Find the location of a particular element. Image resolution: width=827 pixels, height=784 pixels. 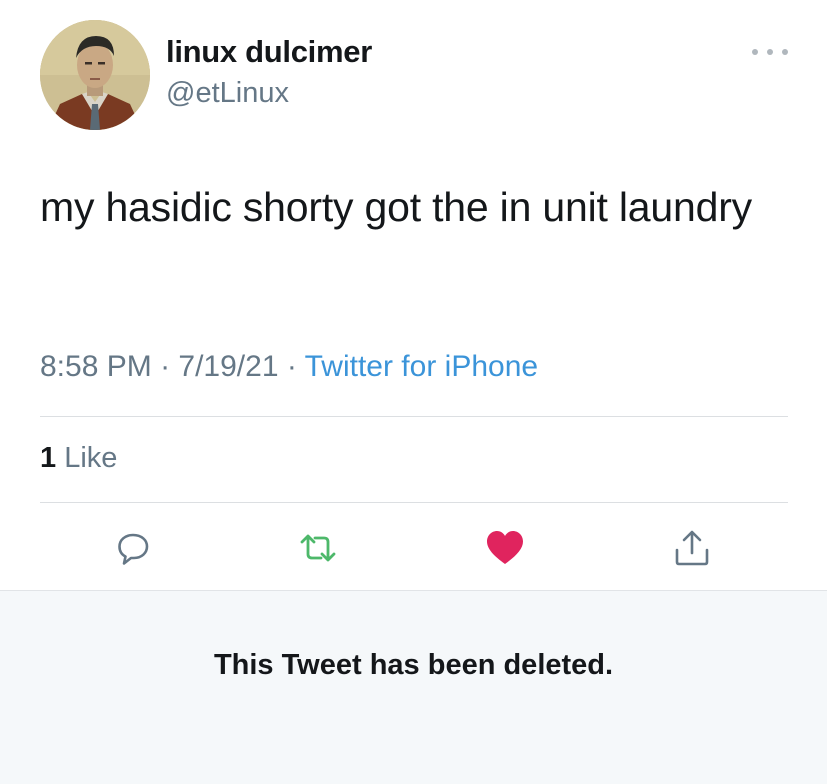

author-display-name: linux dulcimer is located at coordinates (269, 52).